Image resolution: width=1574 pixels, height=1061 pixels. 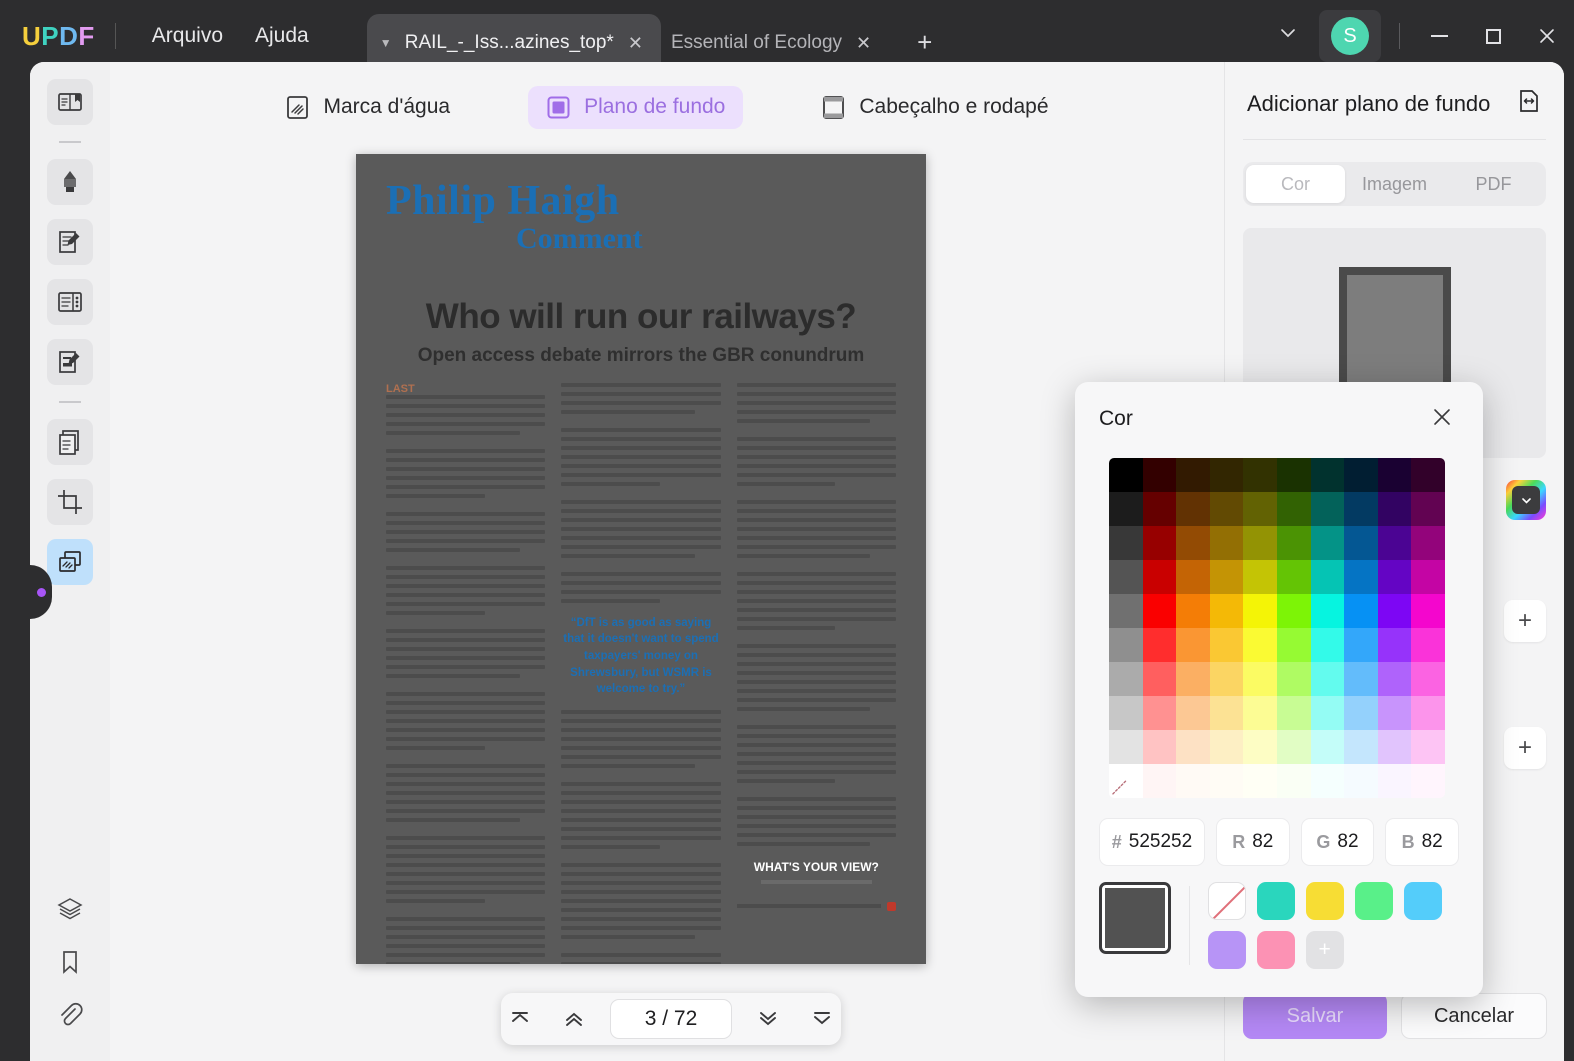 I want to click on color-swatch-grid, so click(x=1277, y=628).